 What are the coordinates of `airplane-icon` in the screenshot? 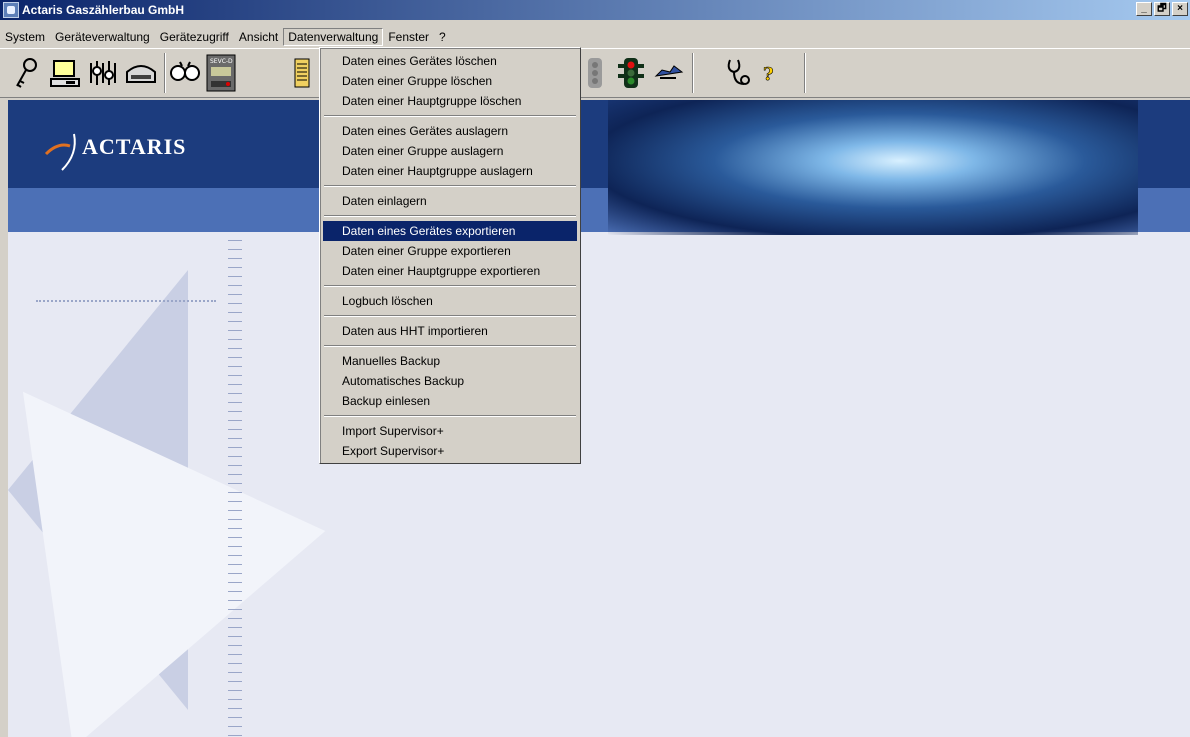 It's located at (669, 73).